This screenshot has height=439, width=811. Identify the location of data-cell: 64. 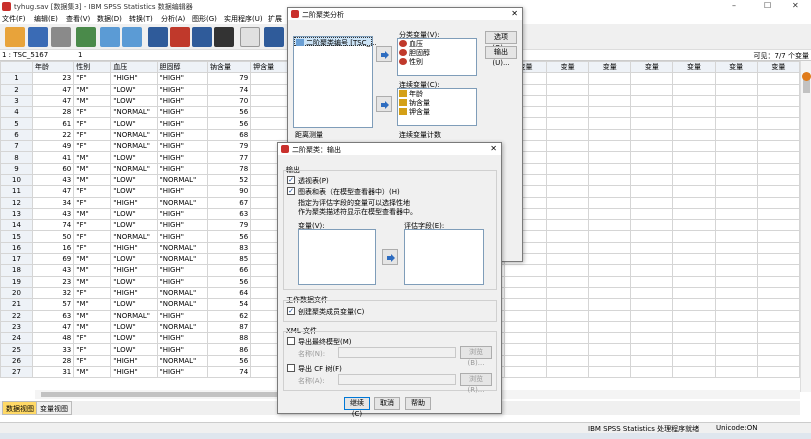
(229, 293).